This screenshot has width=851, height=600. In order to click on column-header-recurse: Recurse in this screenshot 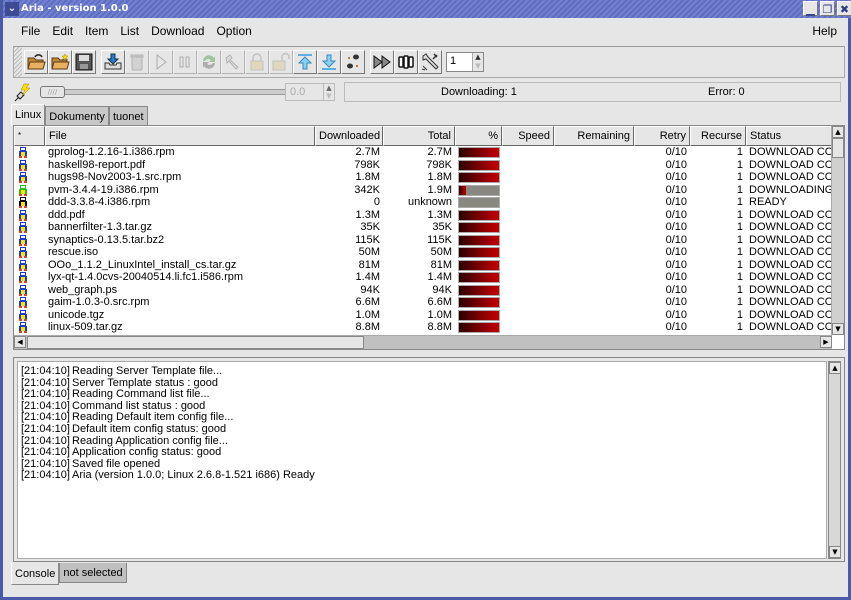, I will do `click(718, 136)`.